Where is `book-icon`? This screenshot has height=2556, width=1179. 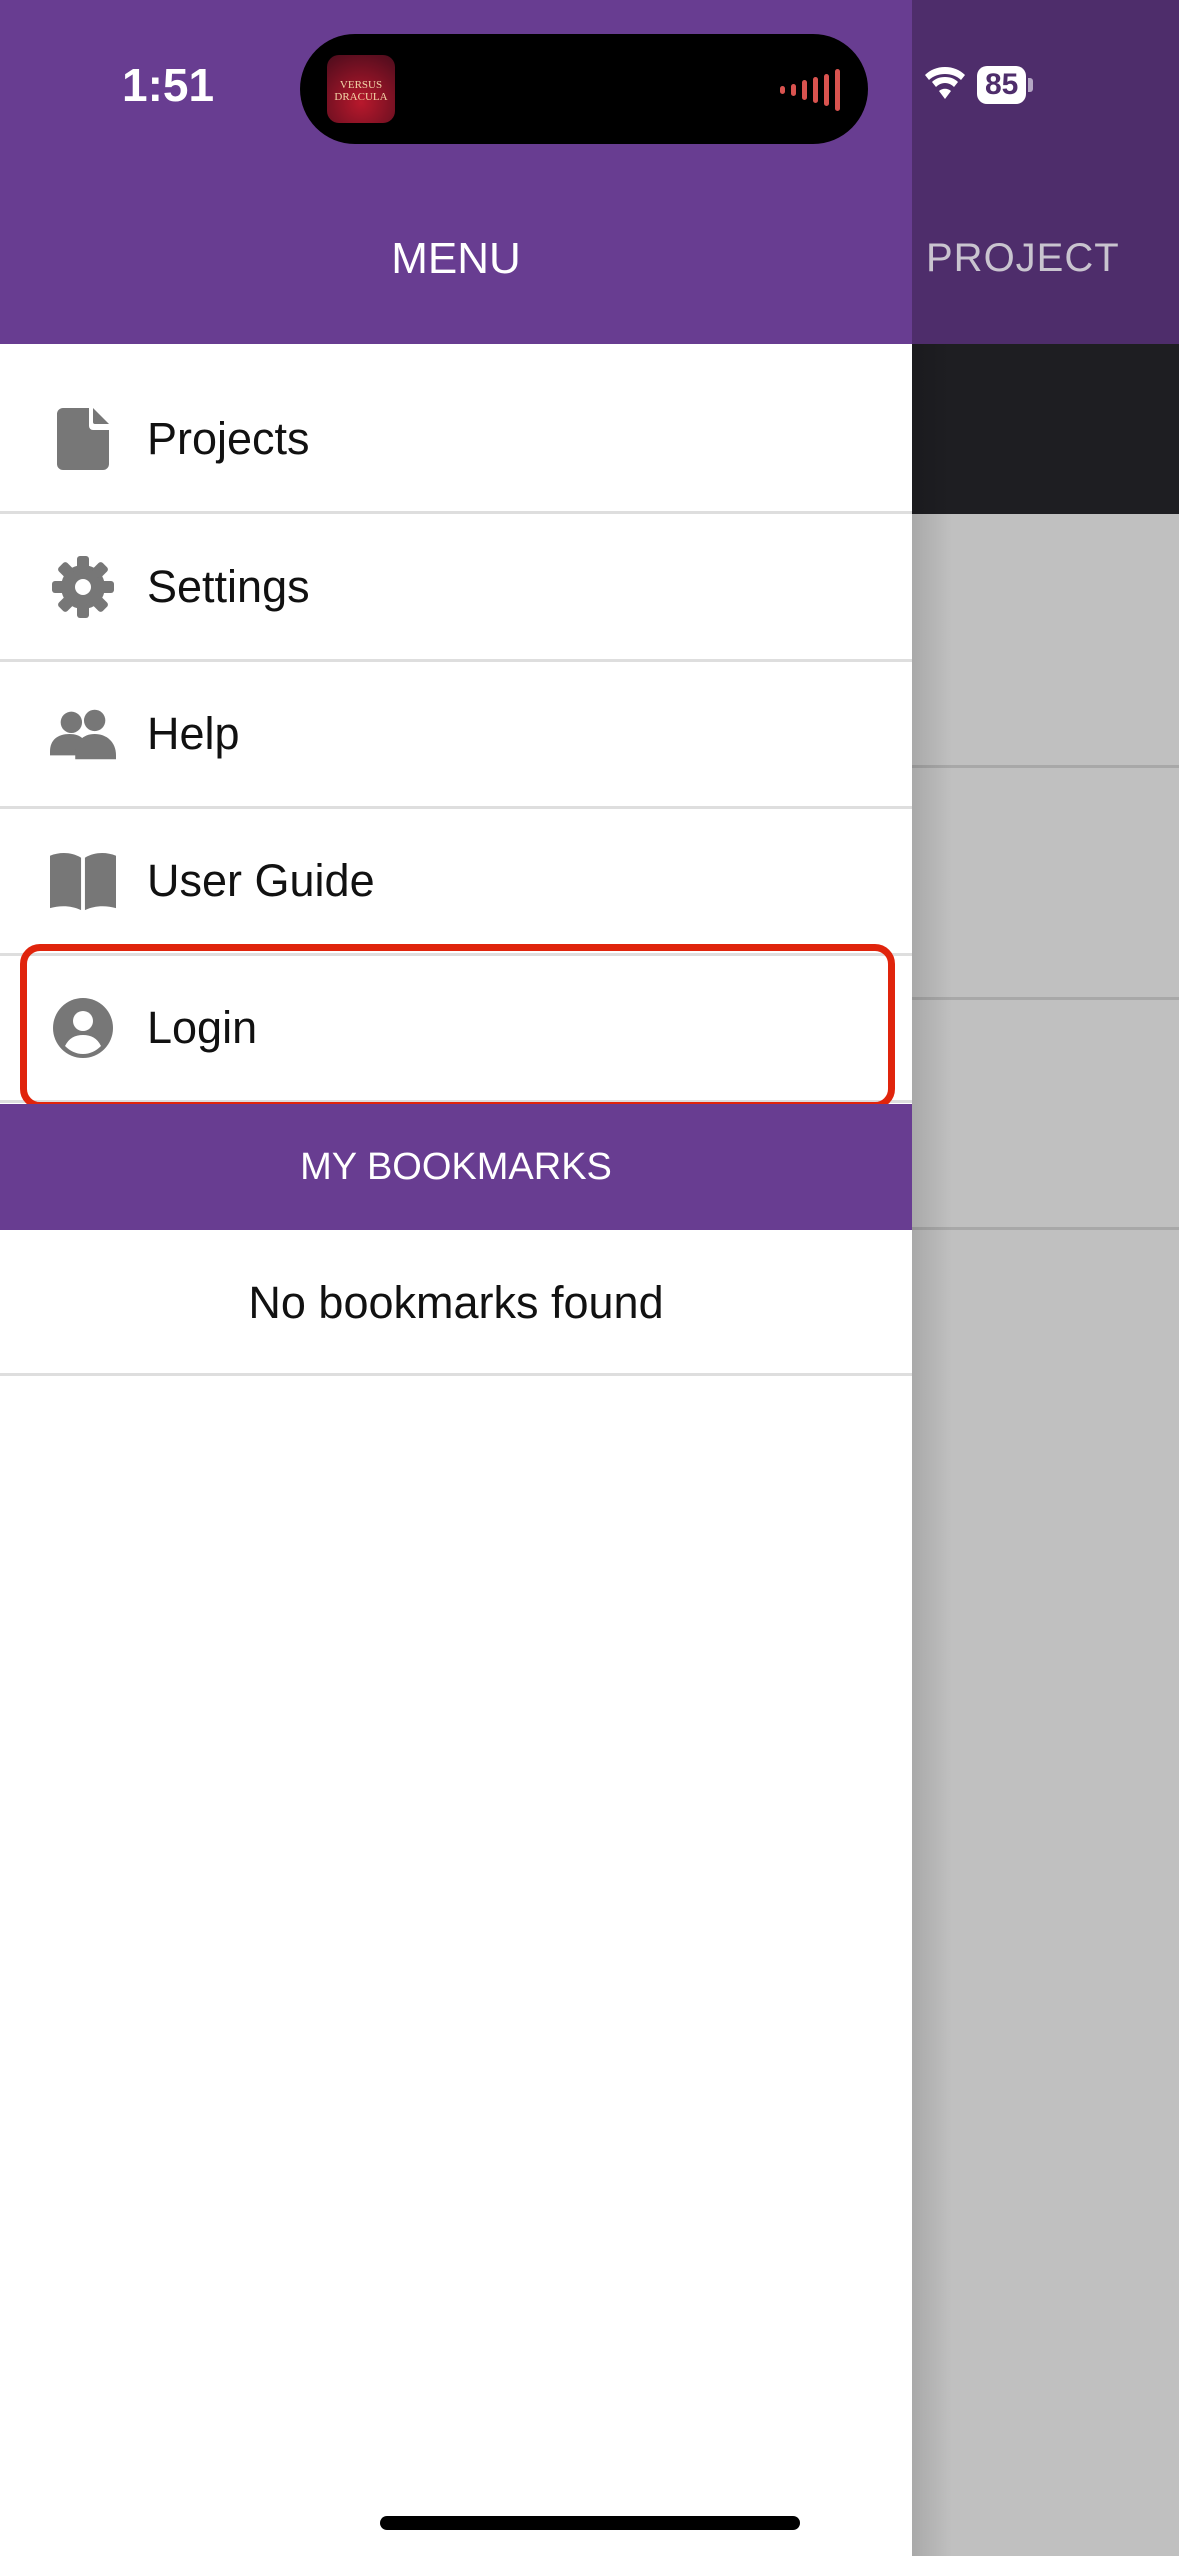
book-icon is located at coordinates (83, 881).